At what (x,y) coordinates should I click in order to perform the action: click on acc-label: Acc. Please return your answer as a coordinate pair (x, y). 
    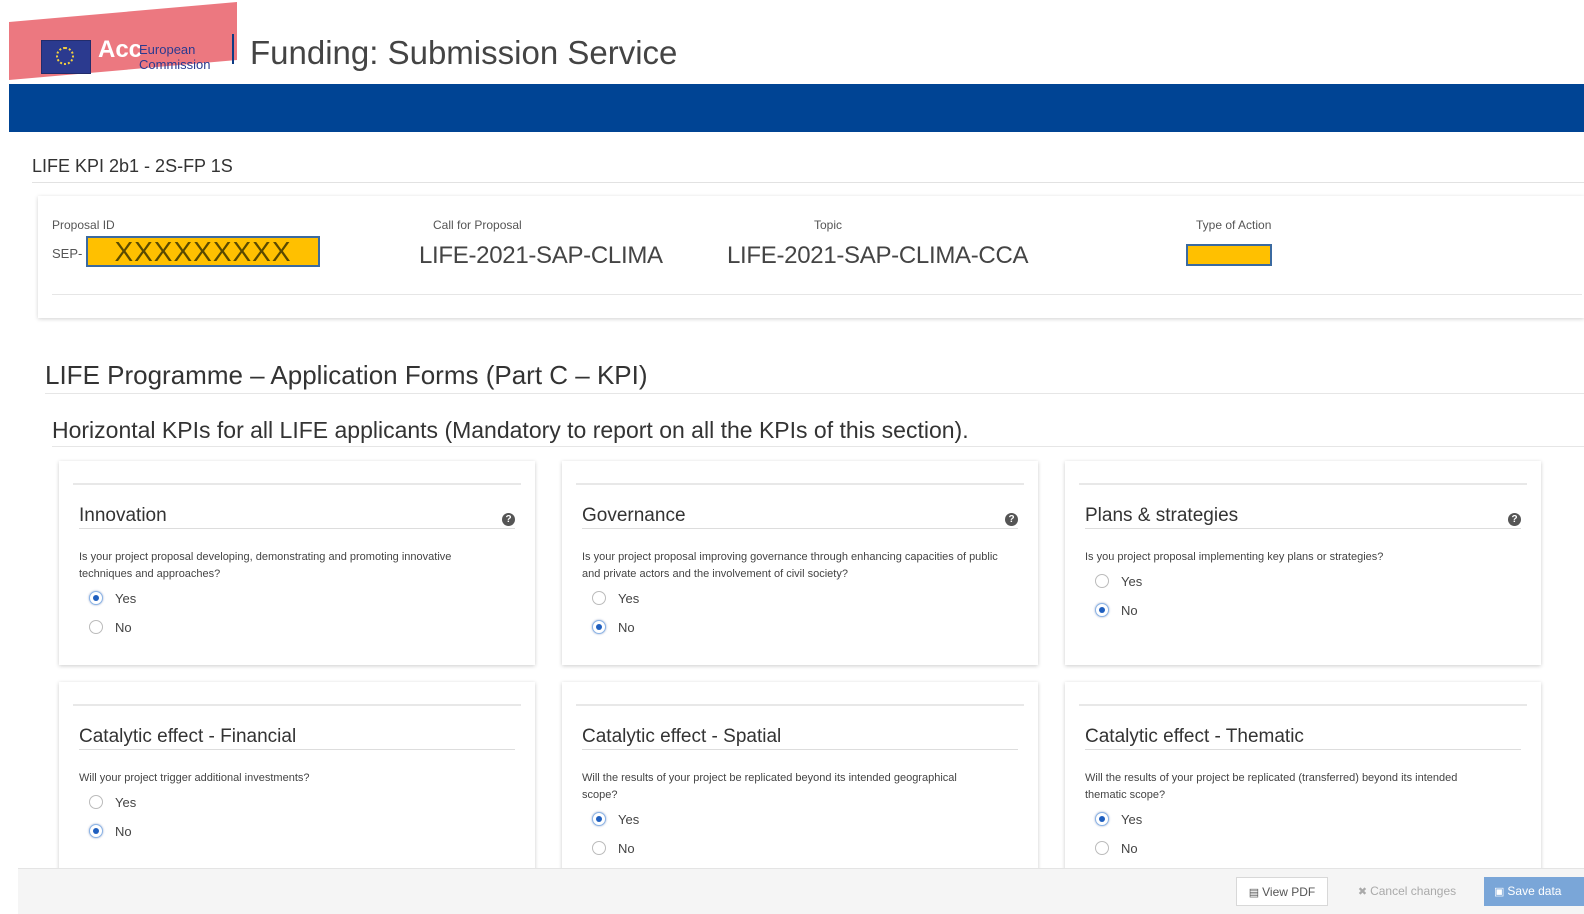
    Looking at the image, I should click on (120, 49).